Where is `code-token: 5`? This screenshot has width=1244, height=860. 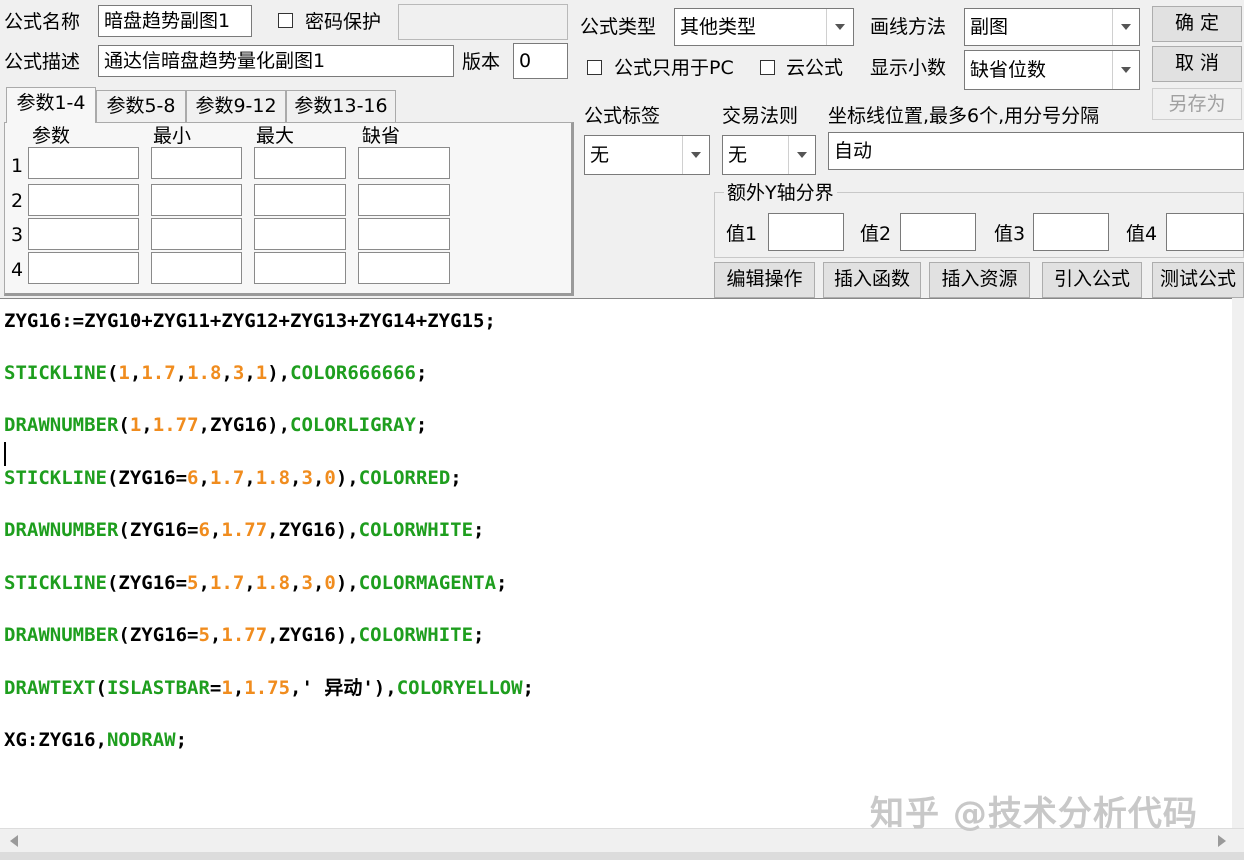 code-token: 5 is located at coordinates (193, 583).